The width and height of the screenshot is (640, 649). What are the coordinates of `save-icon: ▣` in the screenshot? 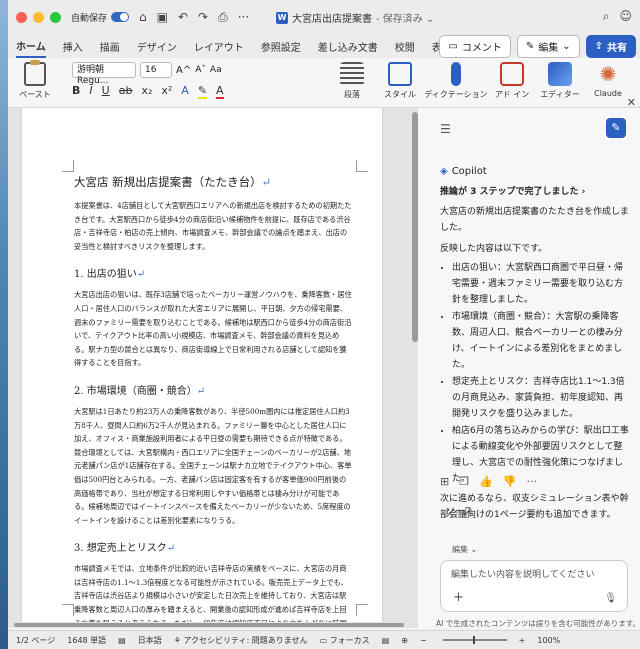 It's located at (162, 17).